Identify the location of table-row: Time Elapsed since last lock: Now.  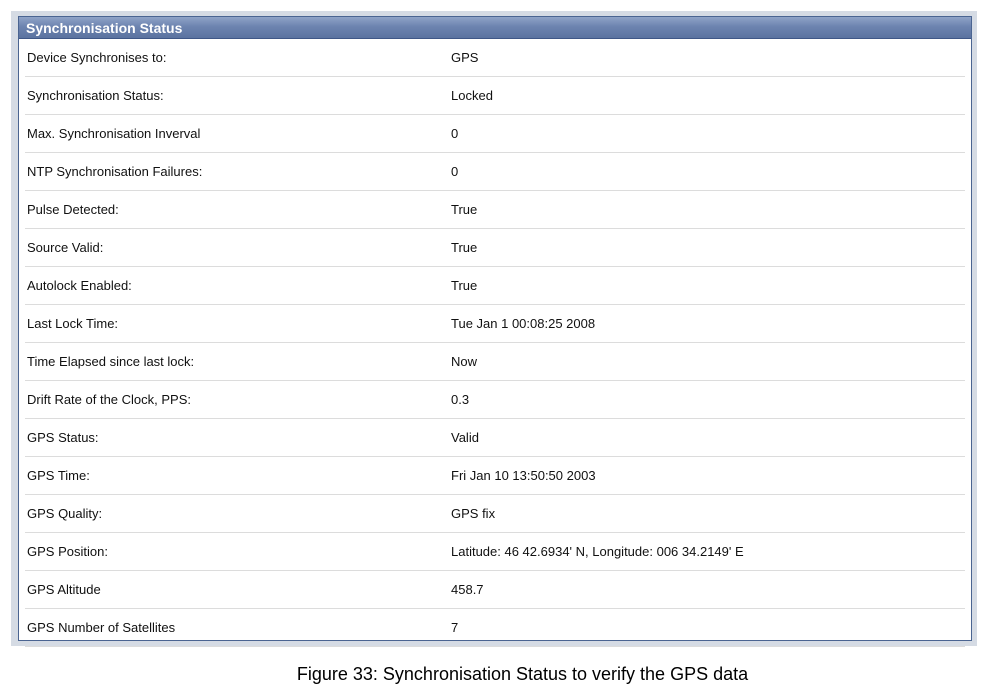
(495, 362).